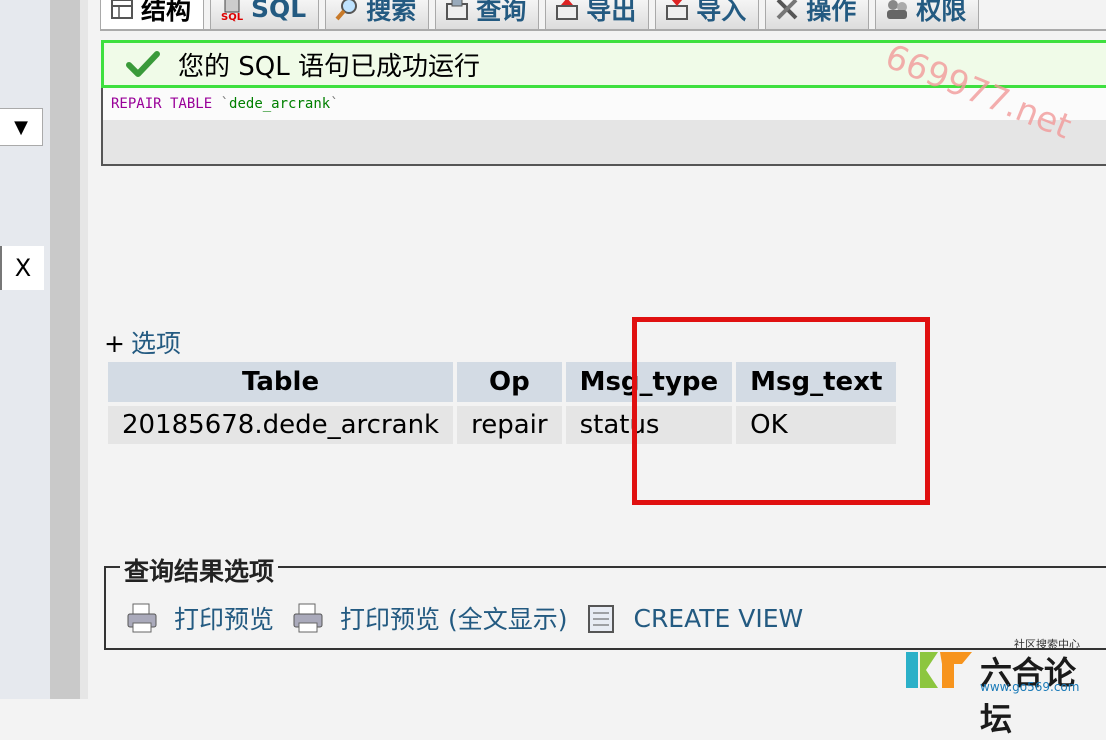 This screenshot has width=1106, height=740. I want to click on database-select-dropdown: ▼, so click(21, 127).